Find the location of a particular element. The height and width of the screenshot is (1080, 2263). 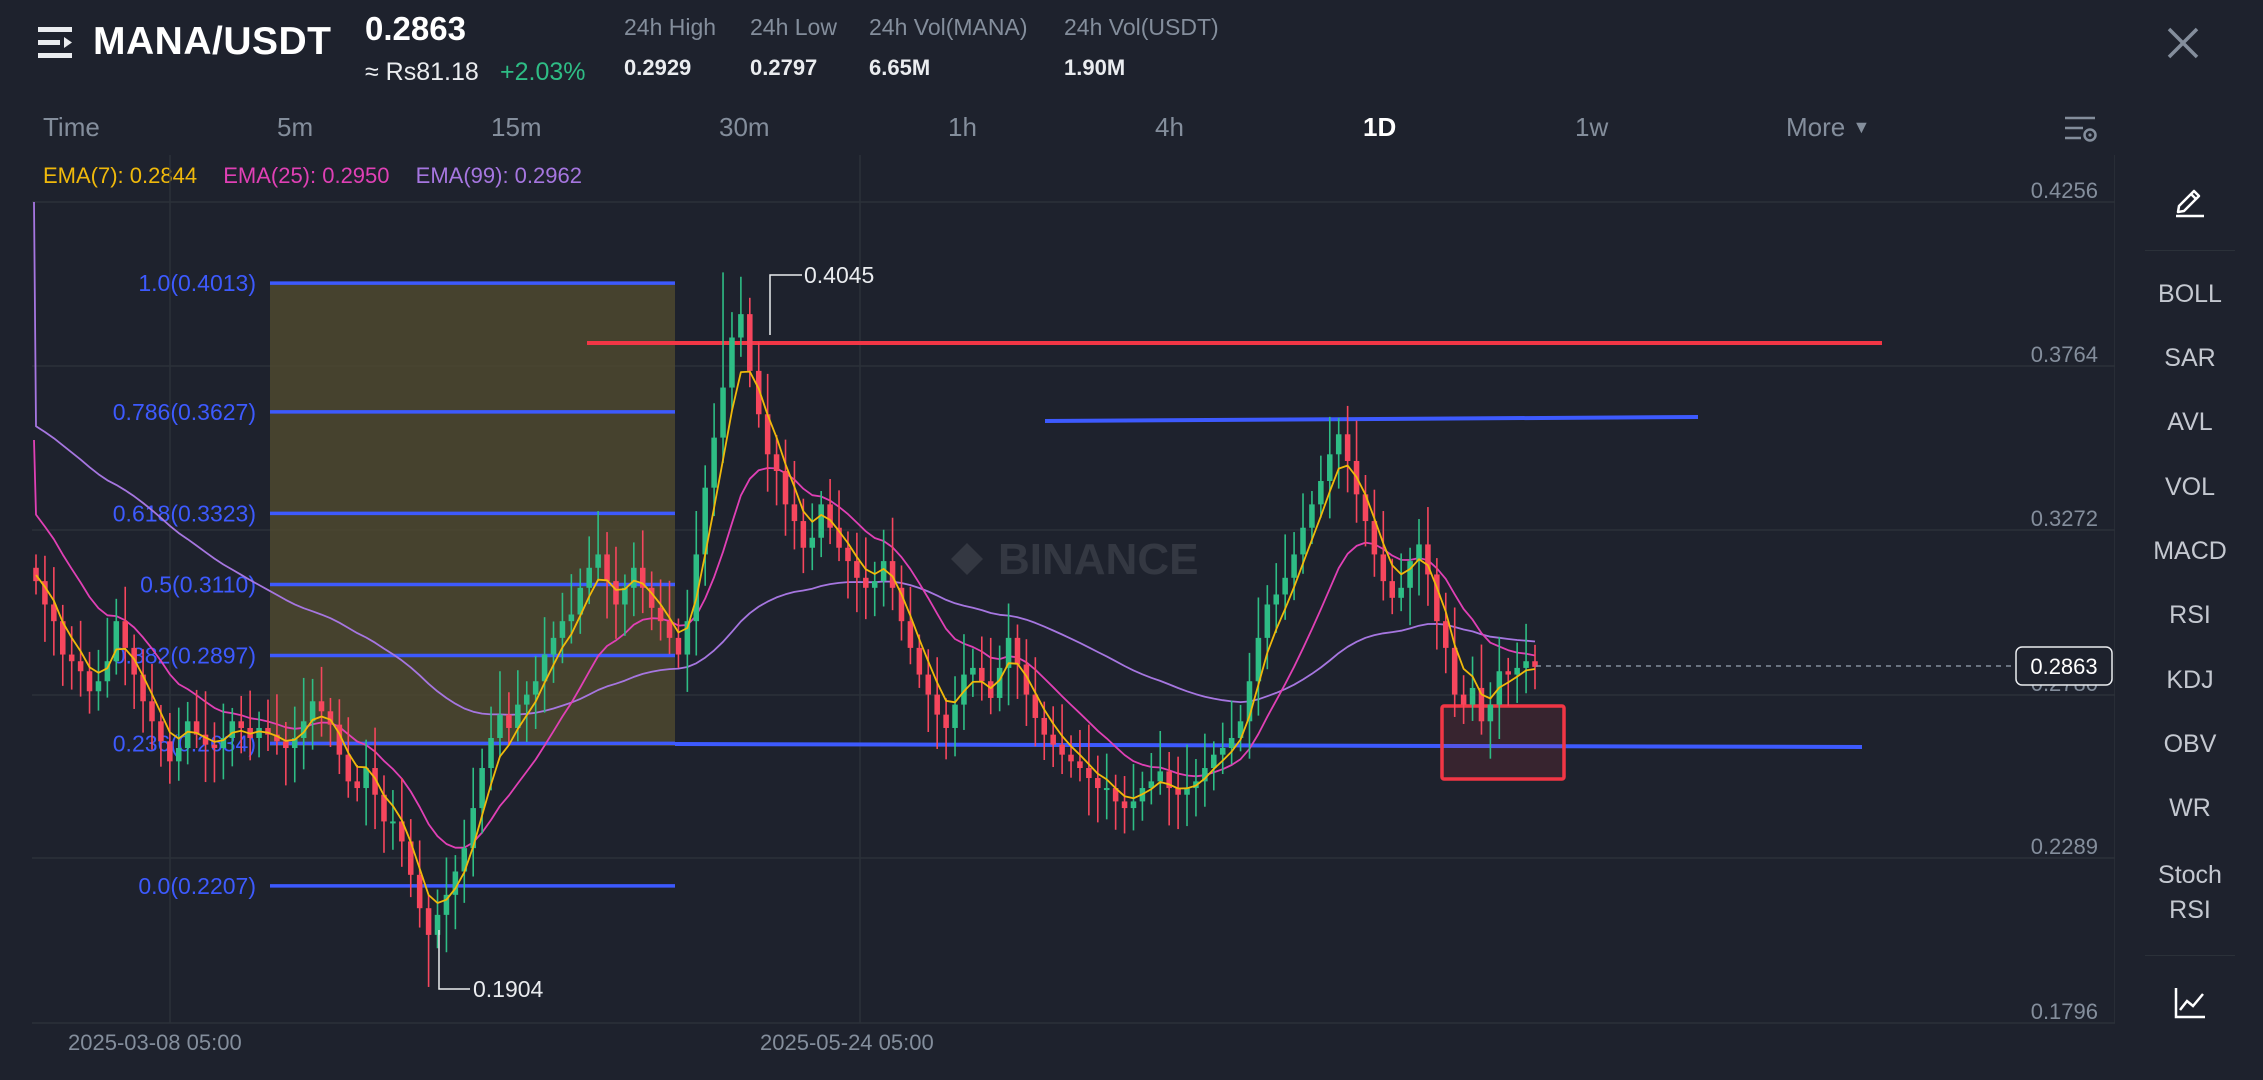

high-marker: 0.4045 is located at coordinates (821, 298).